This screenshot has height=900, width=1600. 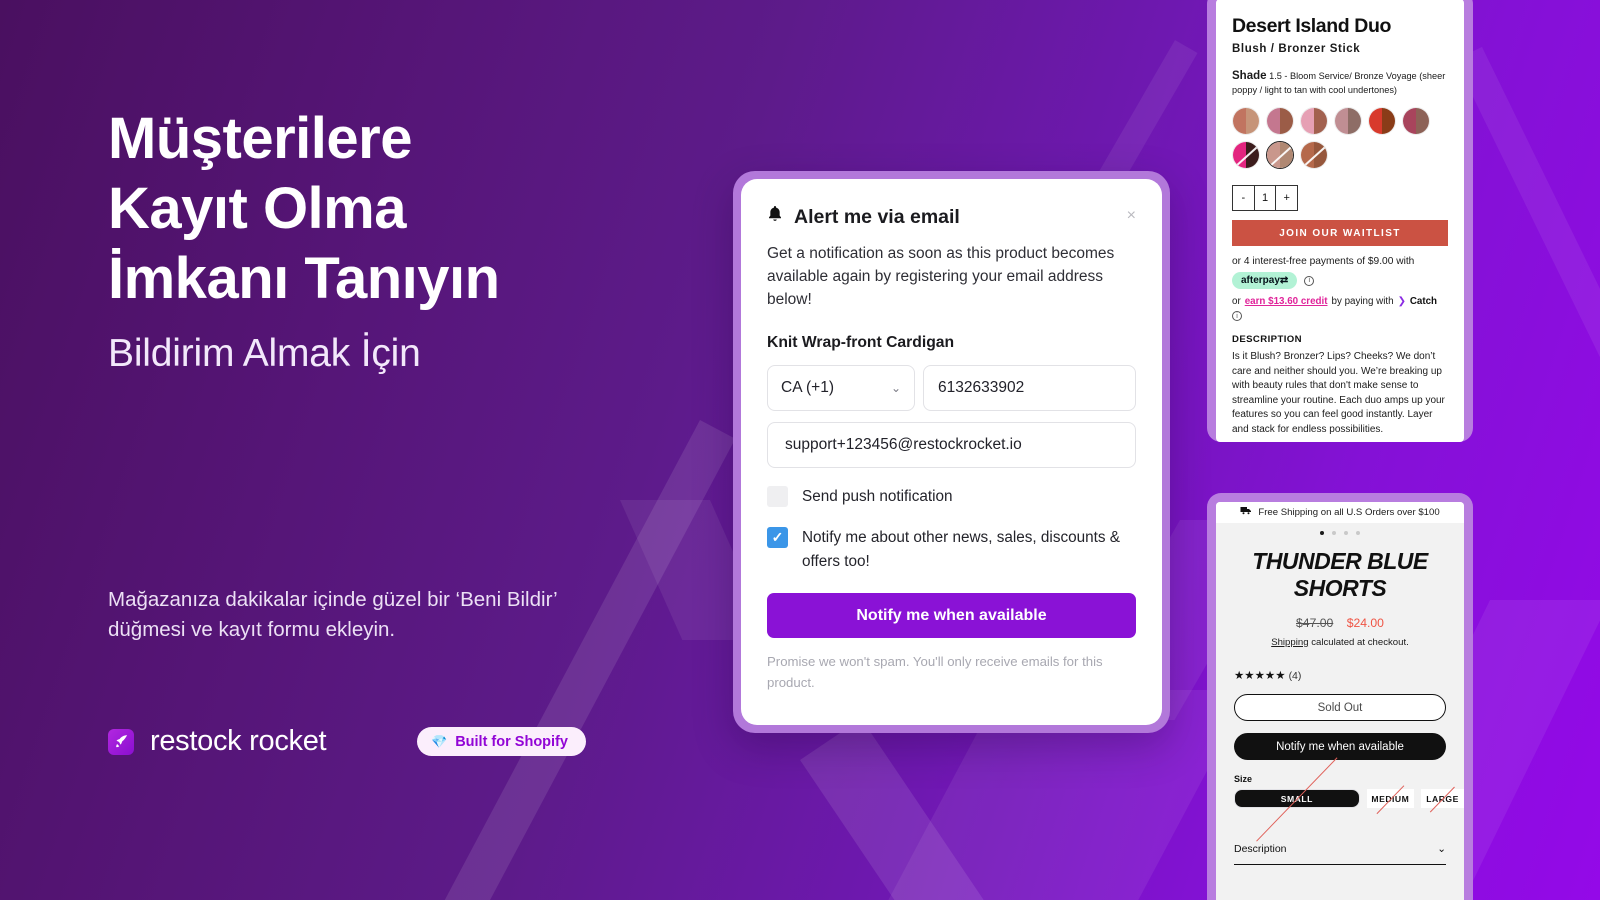 I want to click on diamond-icon: 💎, so click(x=439, y=741).